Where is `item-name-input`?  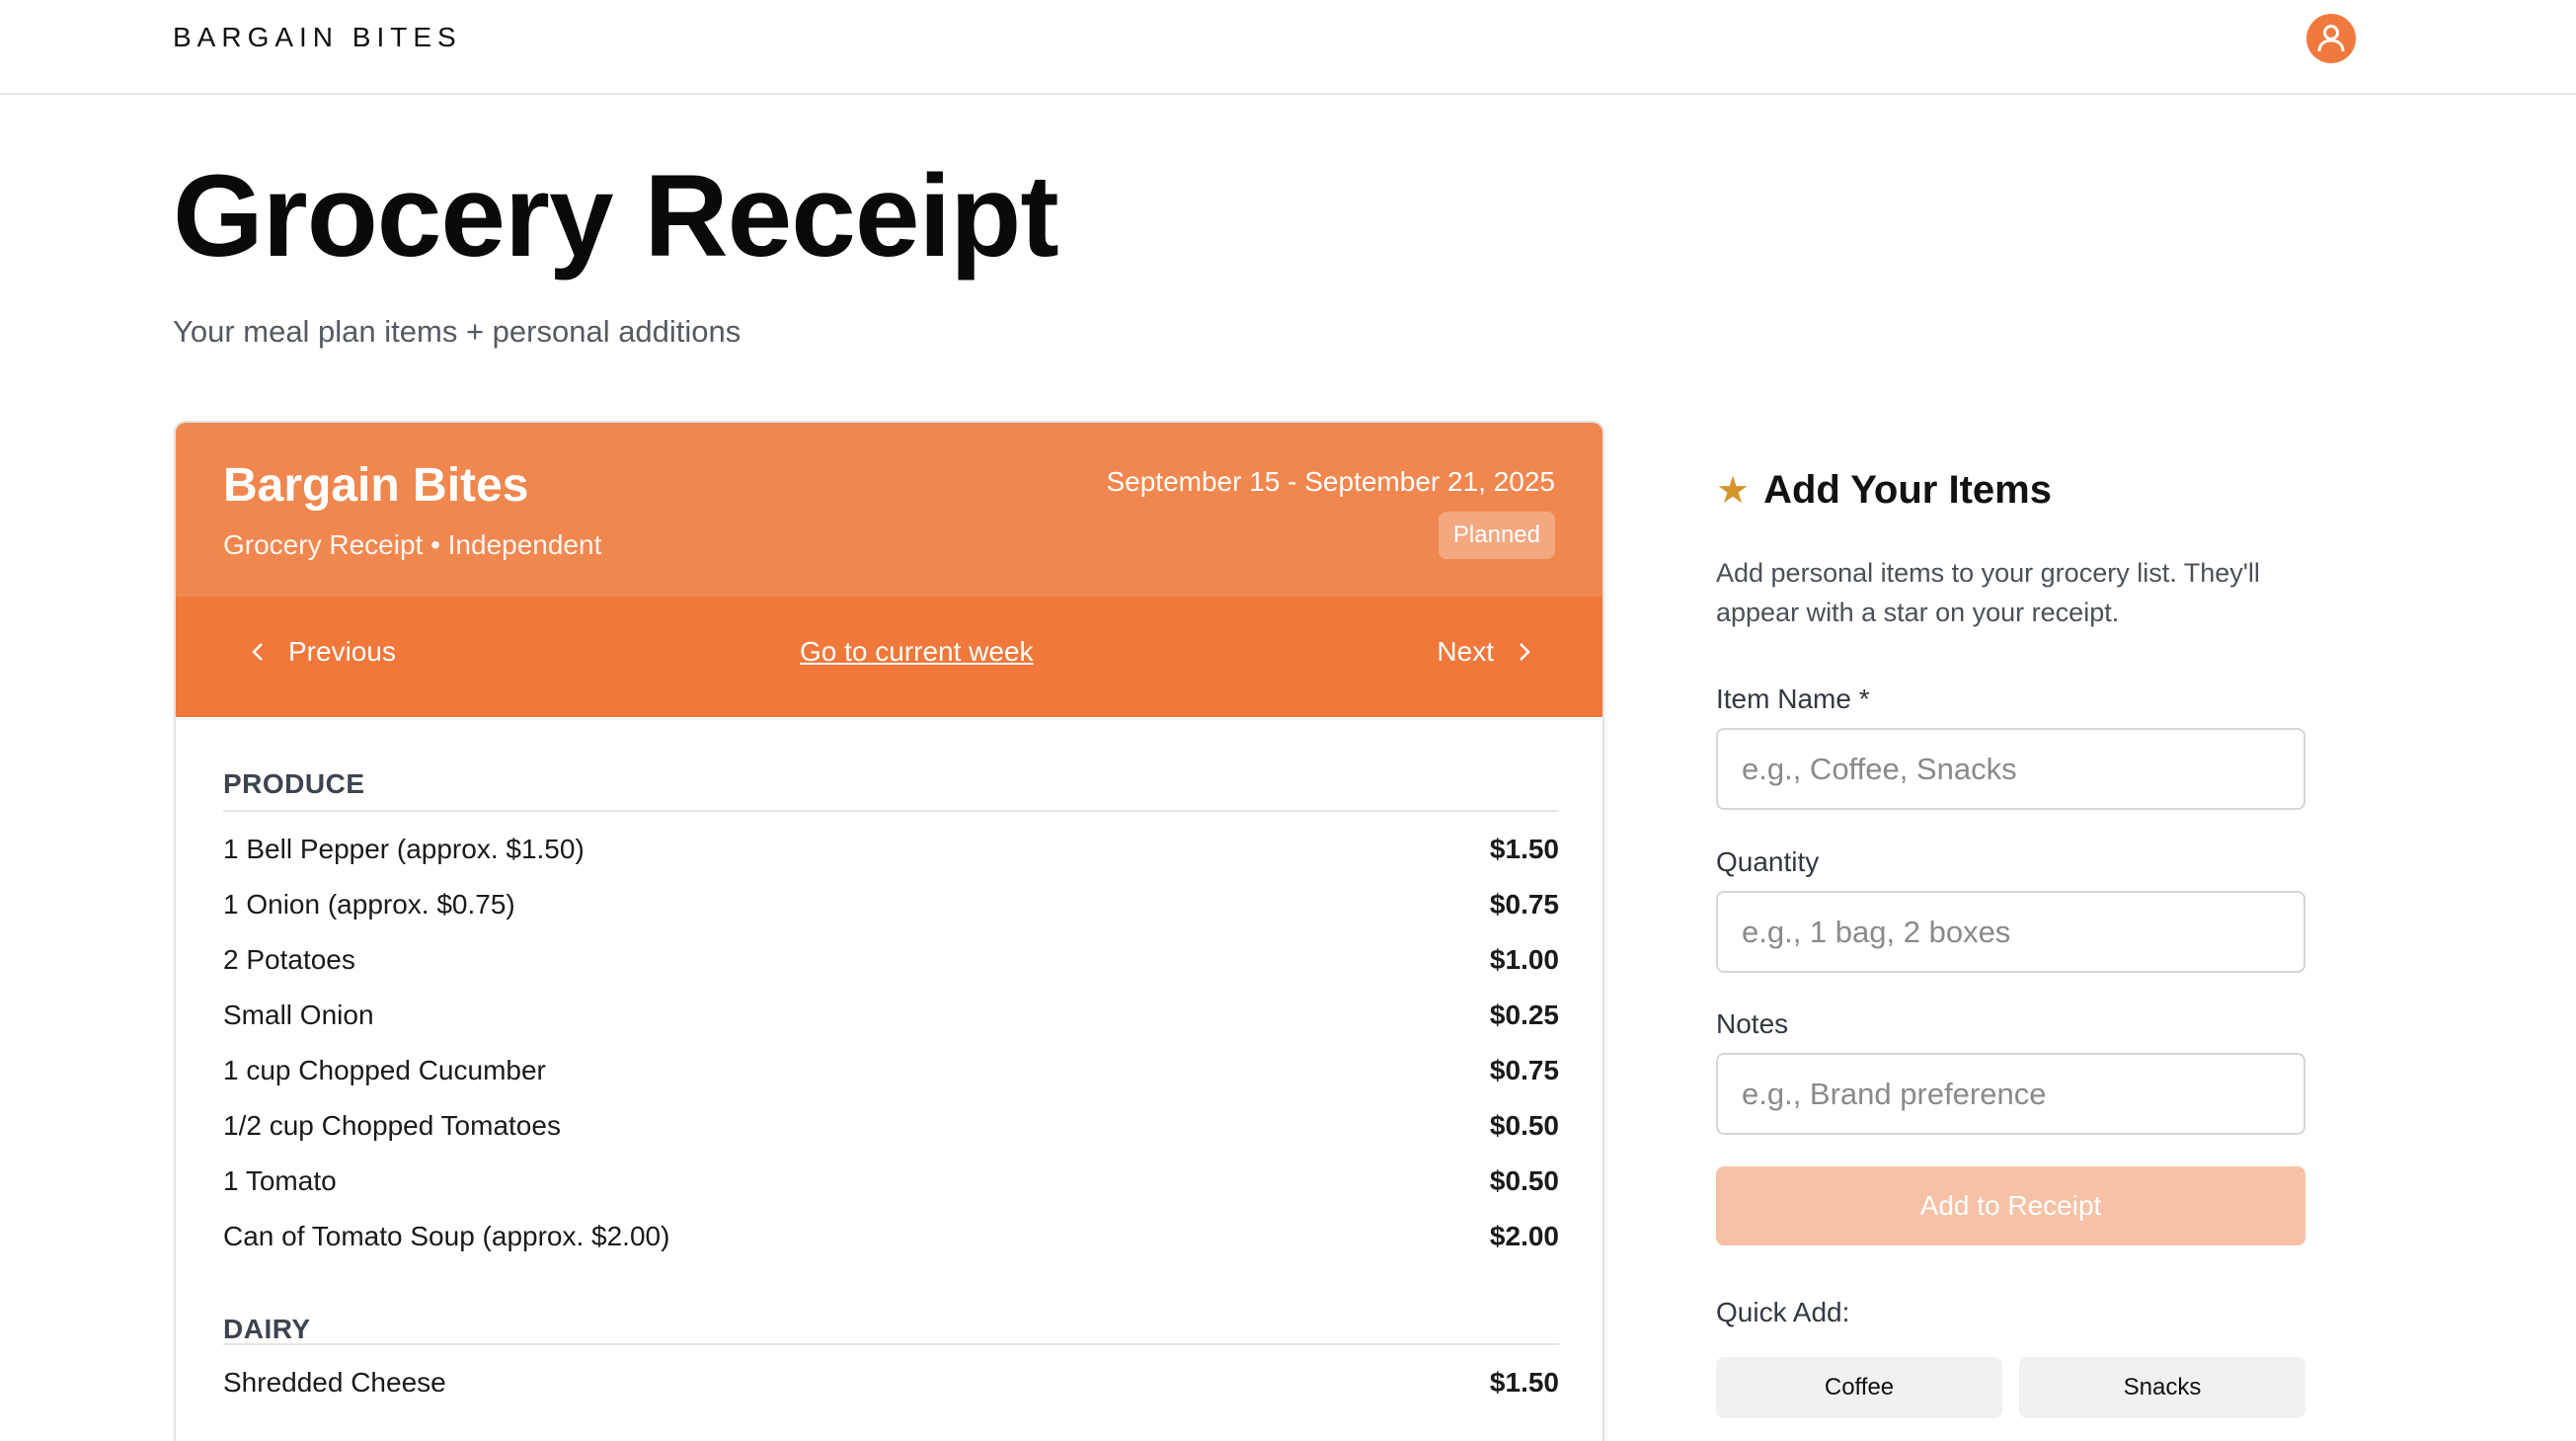
item-name-input is located at coordinates (2010, 769).